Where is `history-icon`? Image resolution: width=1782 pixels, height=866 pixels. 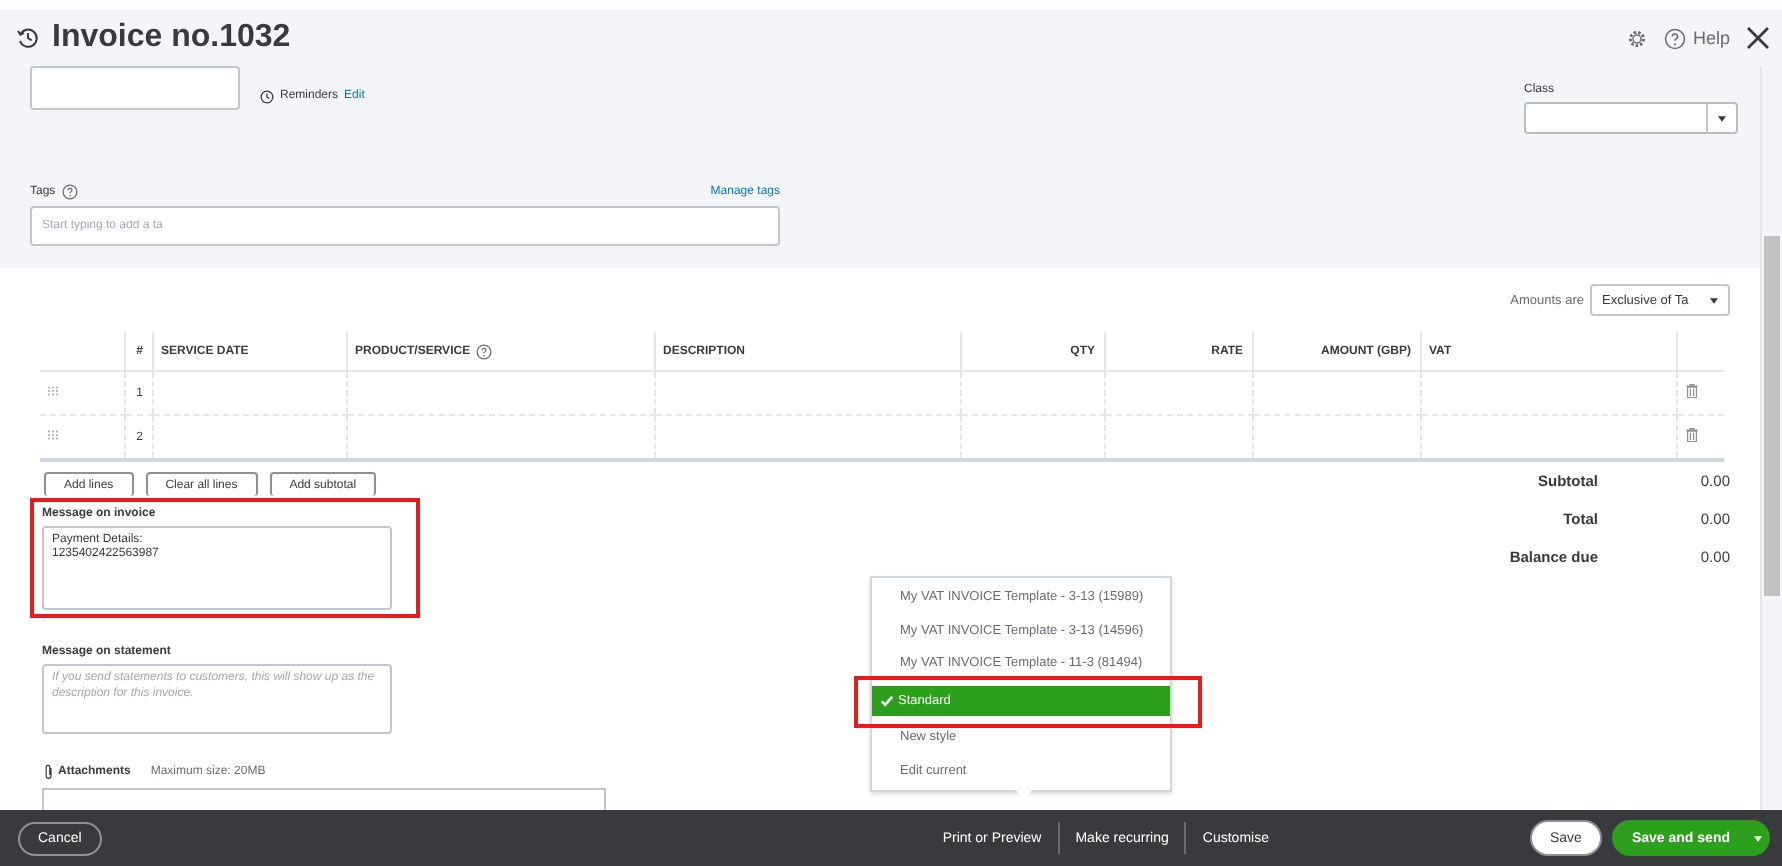 history-icon is located at coordinates (28, 38).